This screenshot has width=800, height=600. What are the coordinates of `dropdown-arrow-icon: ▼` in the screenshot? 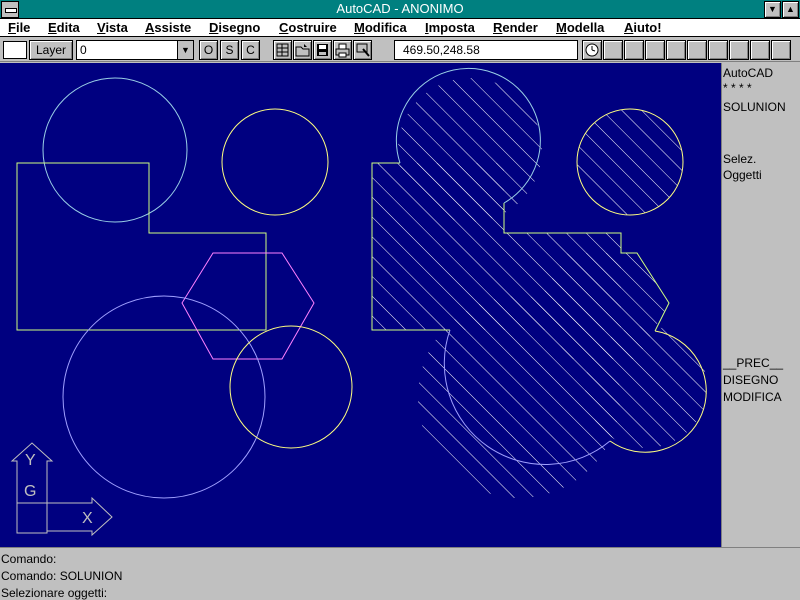 It's located at (185, 50).